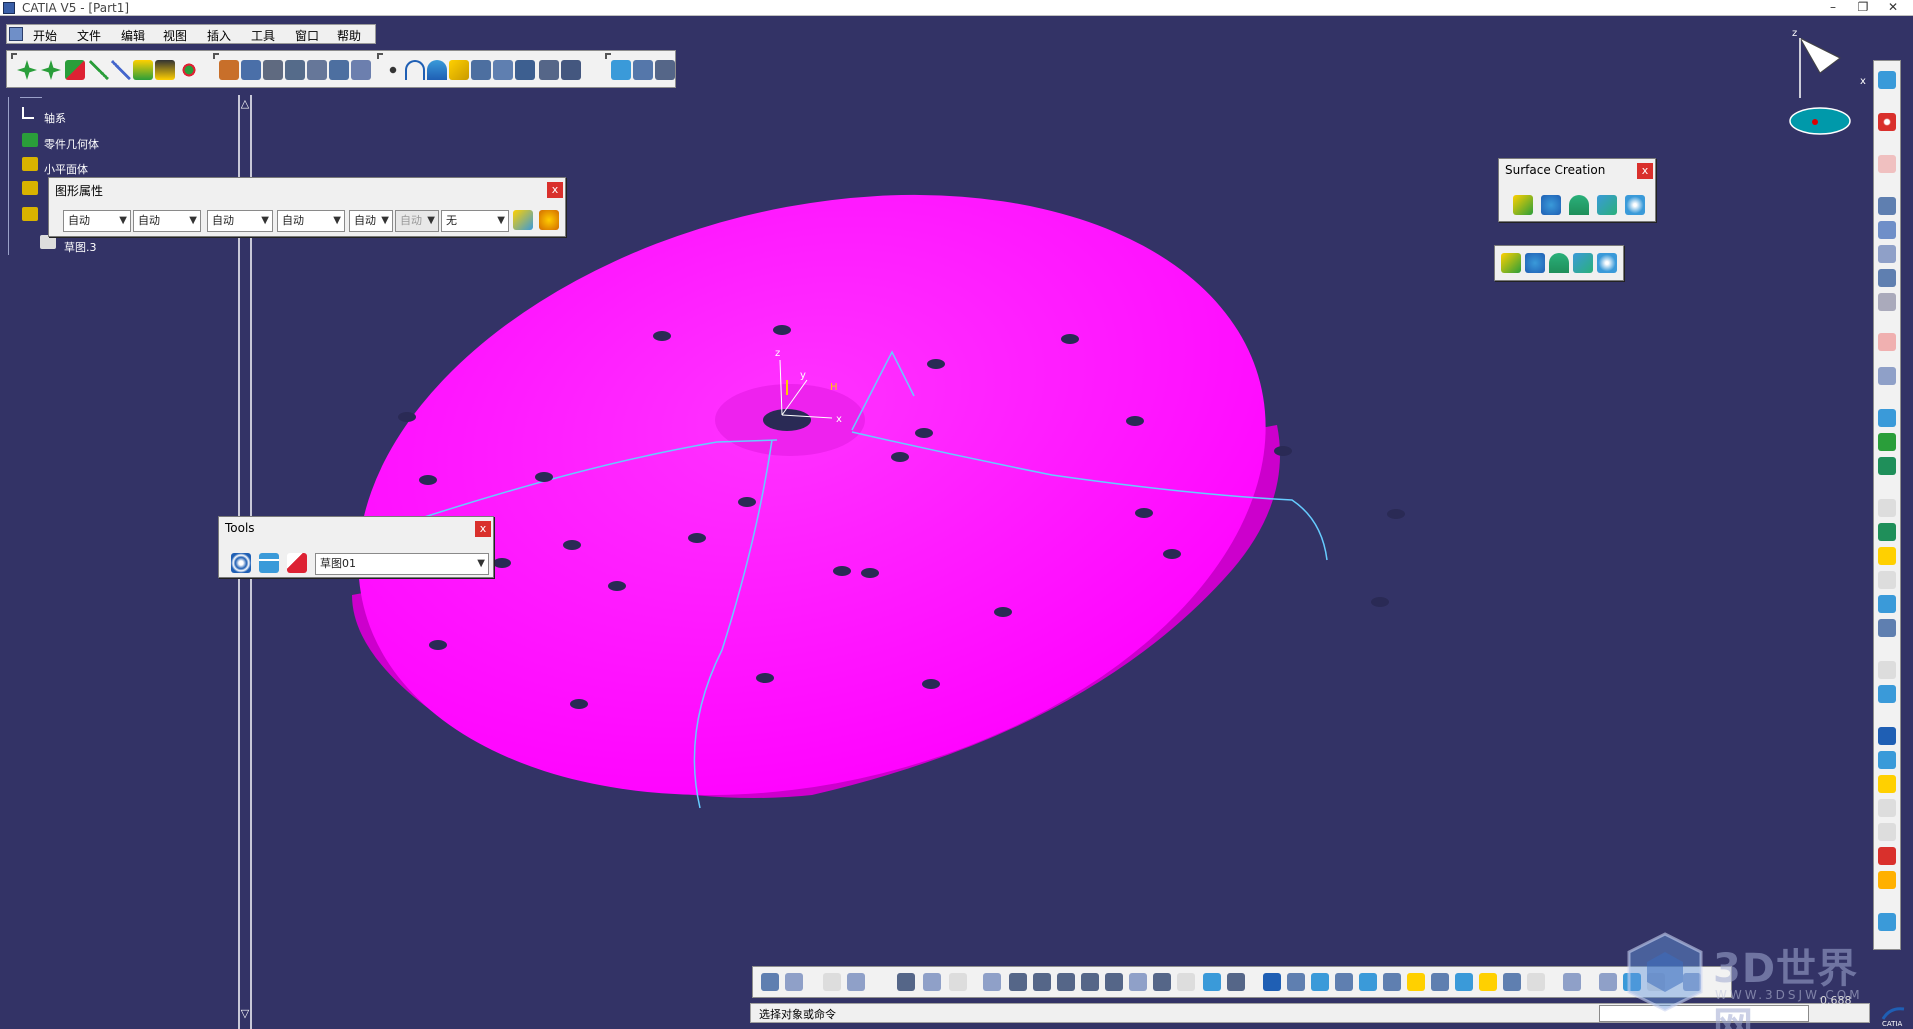 This screenshot has height=1029, width=1913. What do you see at coordinates (643, 70) in the screenshot?
I see `deviation-icon` at bounding box center [643, 70].